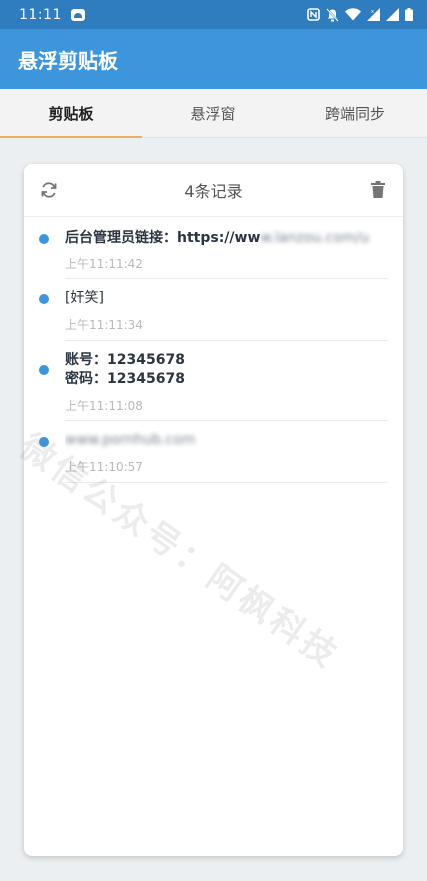 This screenshot has height=881, width=427. What do you see at coordinates (49, 190) in the screenshot?
I see `refresh-icon` at bounding box center [49, 190].